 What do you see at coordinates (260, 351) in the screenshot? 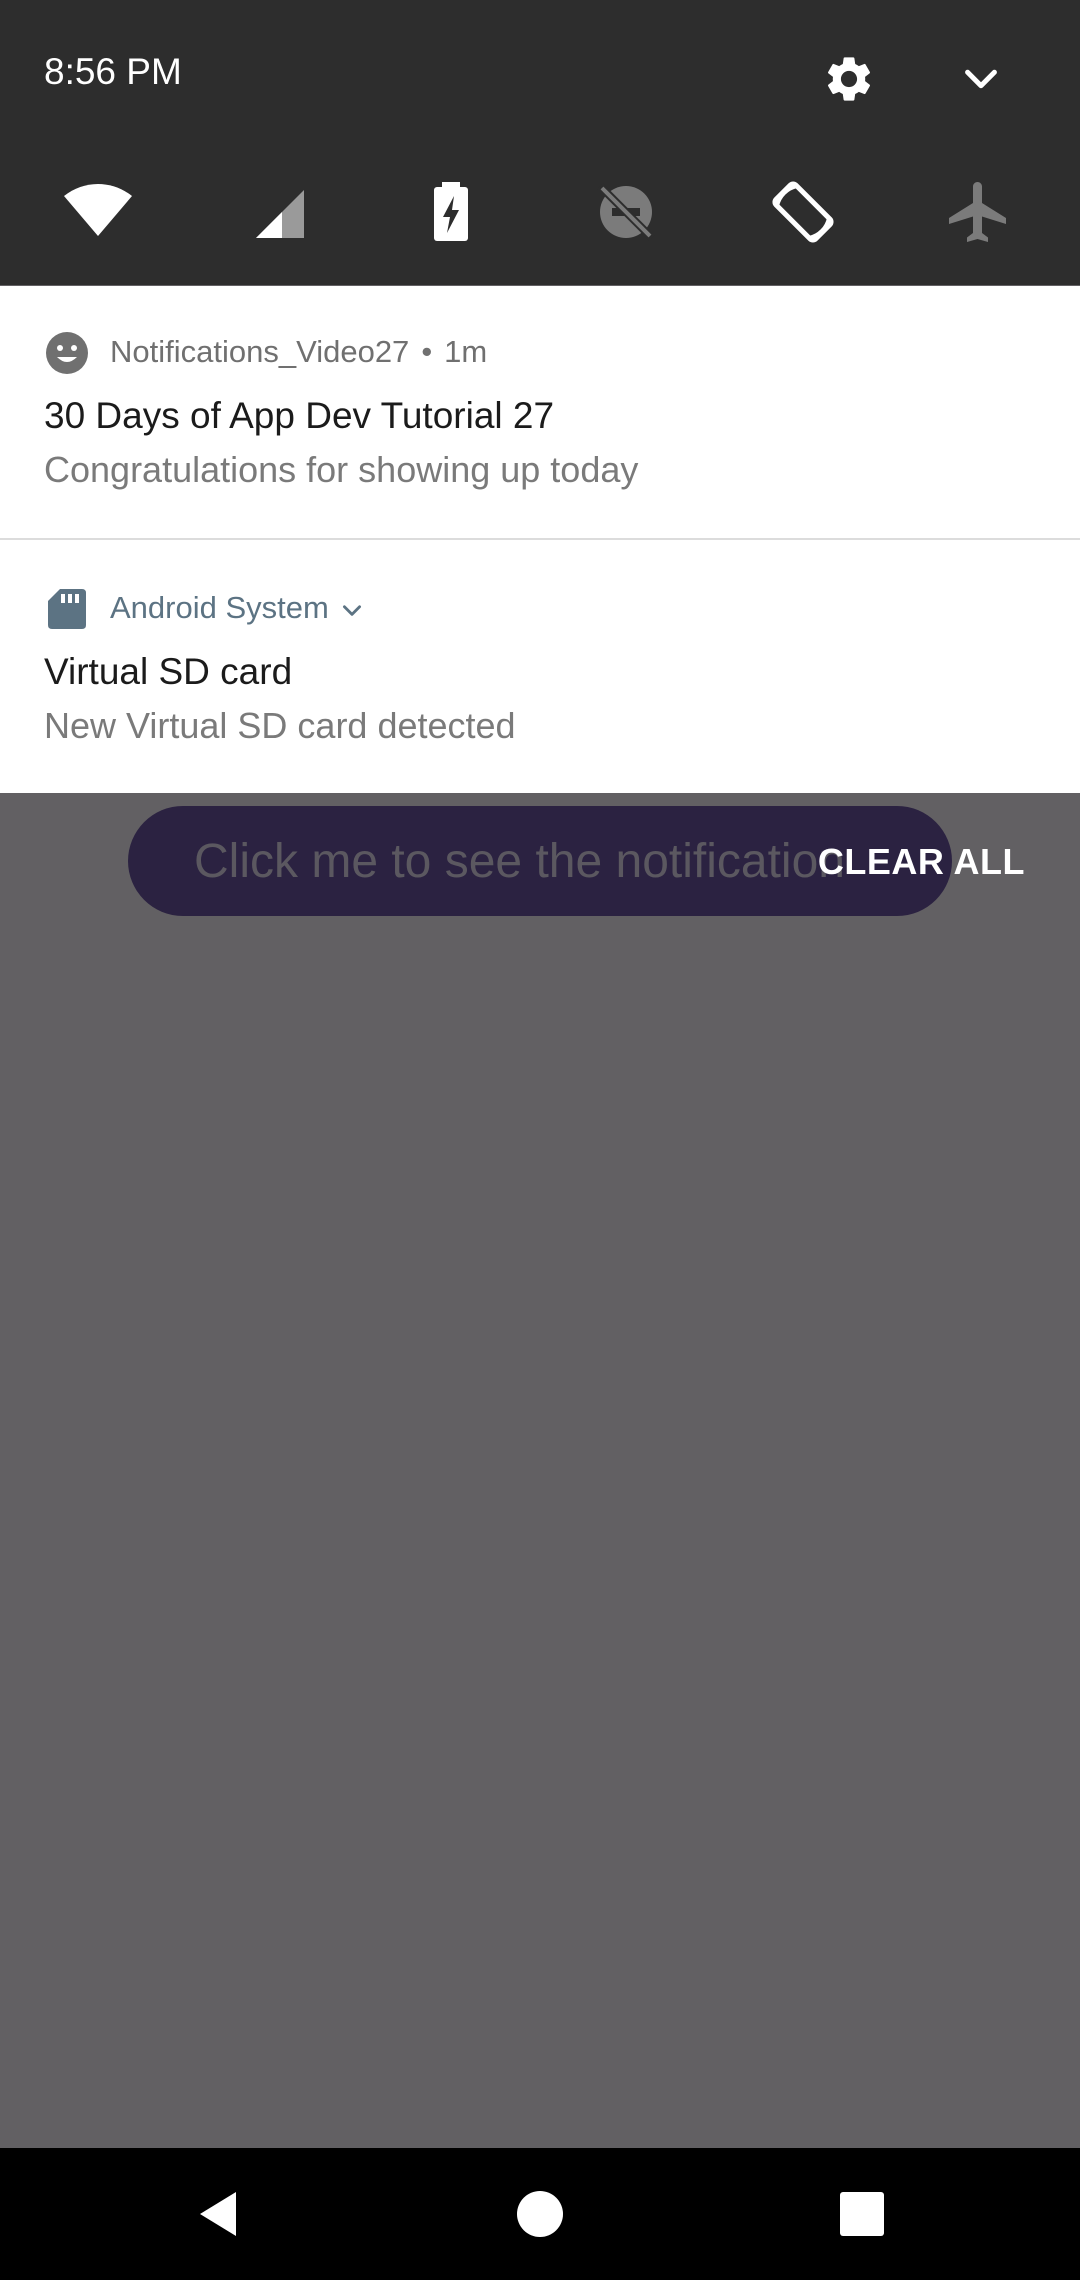
I see `app-name: Notifications_Video27` at bounding box center [260, 351].